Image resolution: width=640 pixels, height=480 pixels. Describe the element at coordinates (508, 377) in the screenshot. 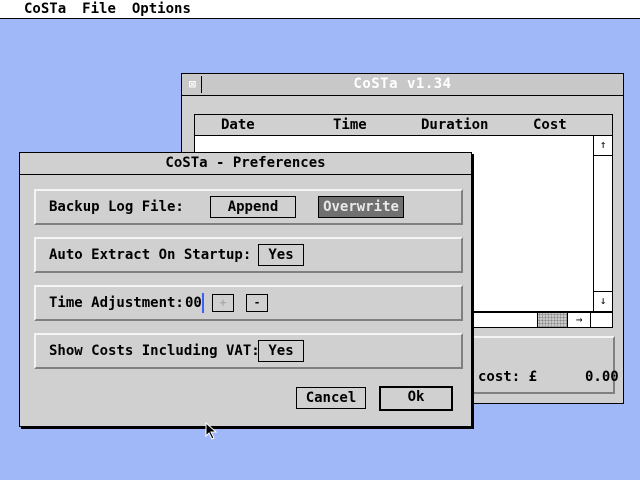

I see `total-cost-label: cost: £` at that location.